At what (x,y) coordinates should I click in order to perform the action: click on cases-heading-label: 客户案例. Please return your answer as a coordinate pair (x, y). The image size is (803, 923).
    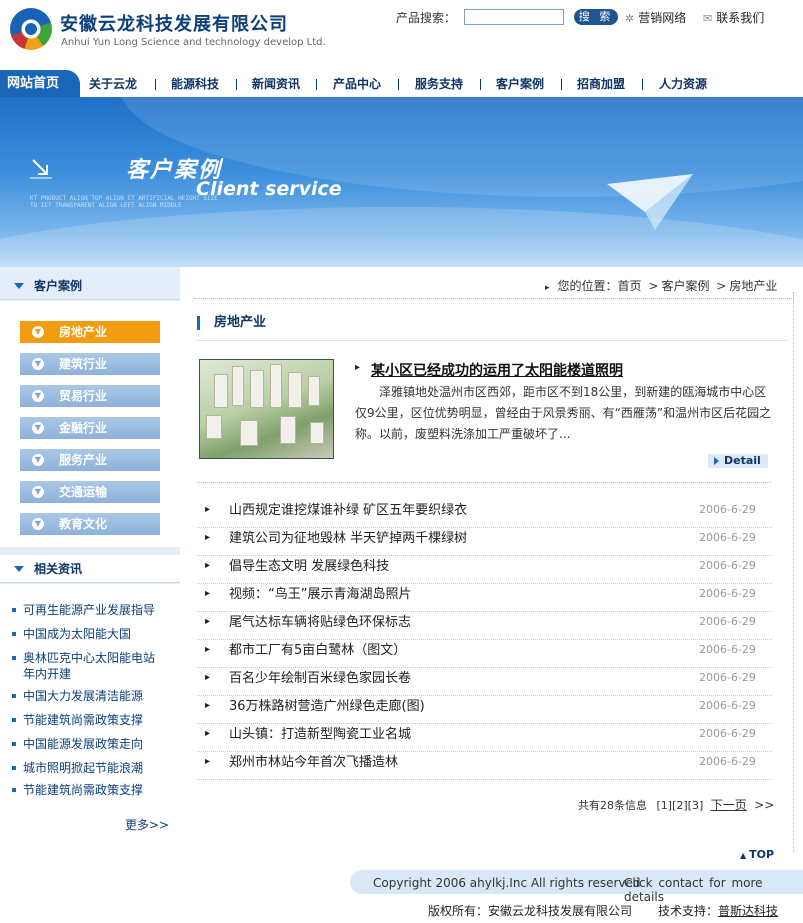
    Looking at the image, I should click on (58, 286).